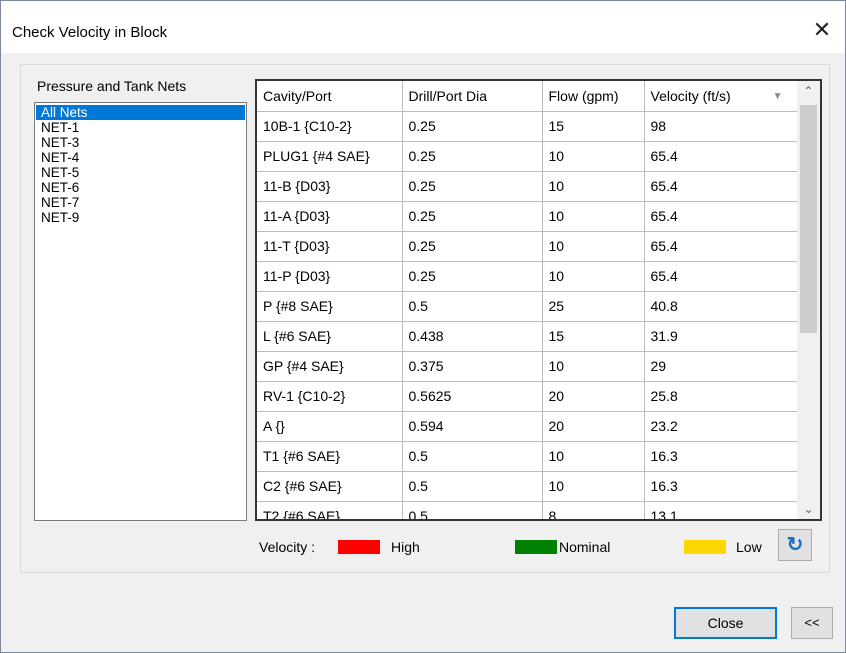  Describe the element at coordinates (472, 96) in the screenshot. I see `column-header-drill-port-dia: Drill/Port Dia` at that location.